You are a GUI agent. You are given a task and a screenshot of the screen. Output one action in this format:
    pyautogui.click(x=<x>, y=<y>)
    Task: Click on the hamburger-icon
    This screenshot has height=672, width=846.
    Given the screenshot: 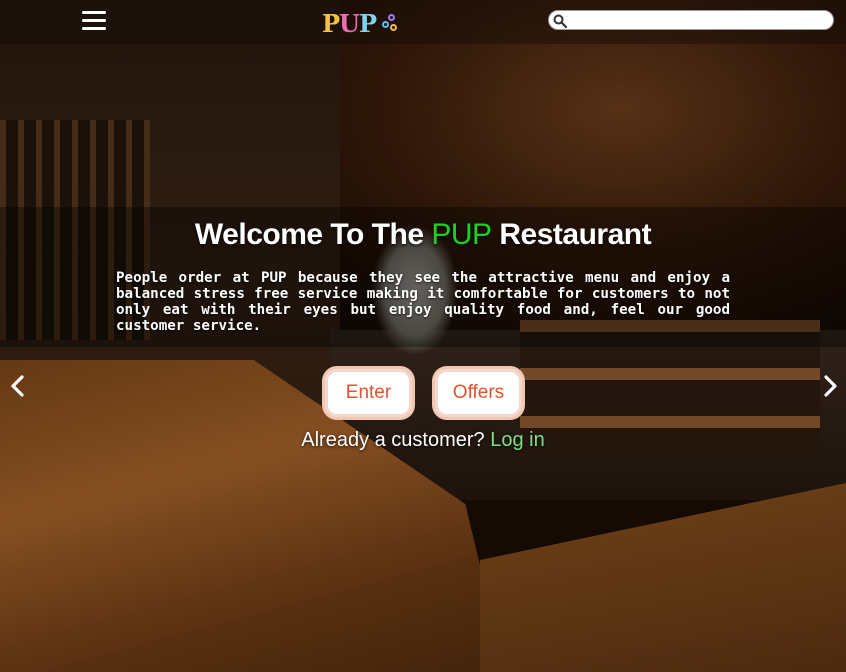 What is the action you would take?
    pyautogui.click(x=94, y=21)
    